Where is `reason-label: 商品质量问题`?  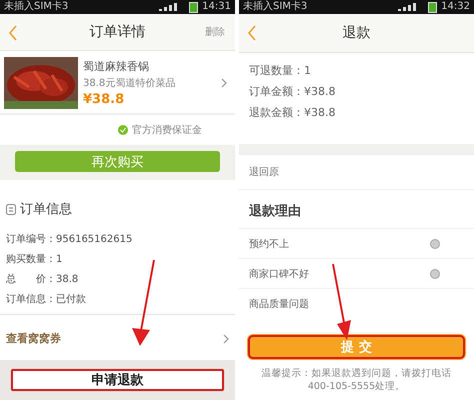 reason-label: 商品质量问题 is located at coordinates (279, 304).